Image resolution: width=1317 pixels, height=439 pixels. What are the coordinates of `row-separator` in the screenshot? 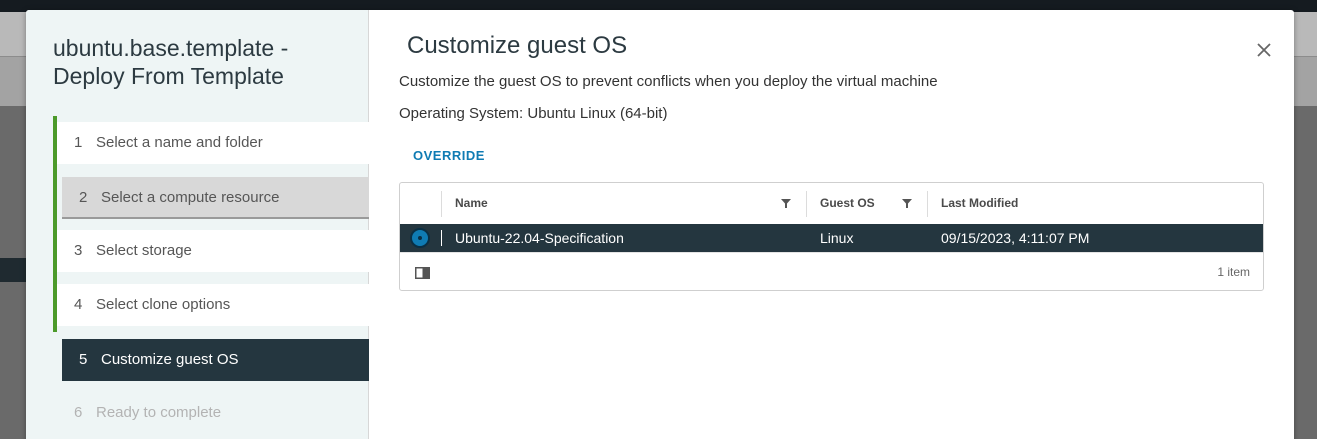 It's located at (441, 238).